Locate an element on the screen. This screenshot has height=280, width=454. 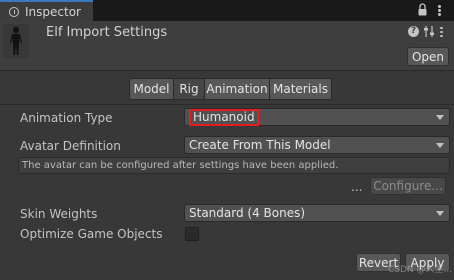
divider is located at coordinates (227, 104).